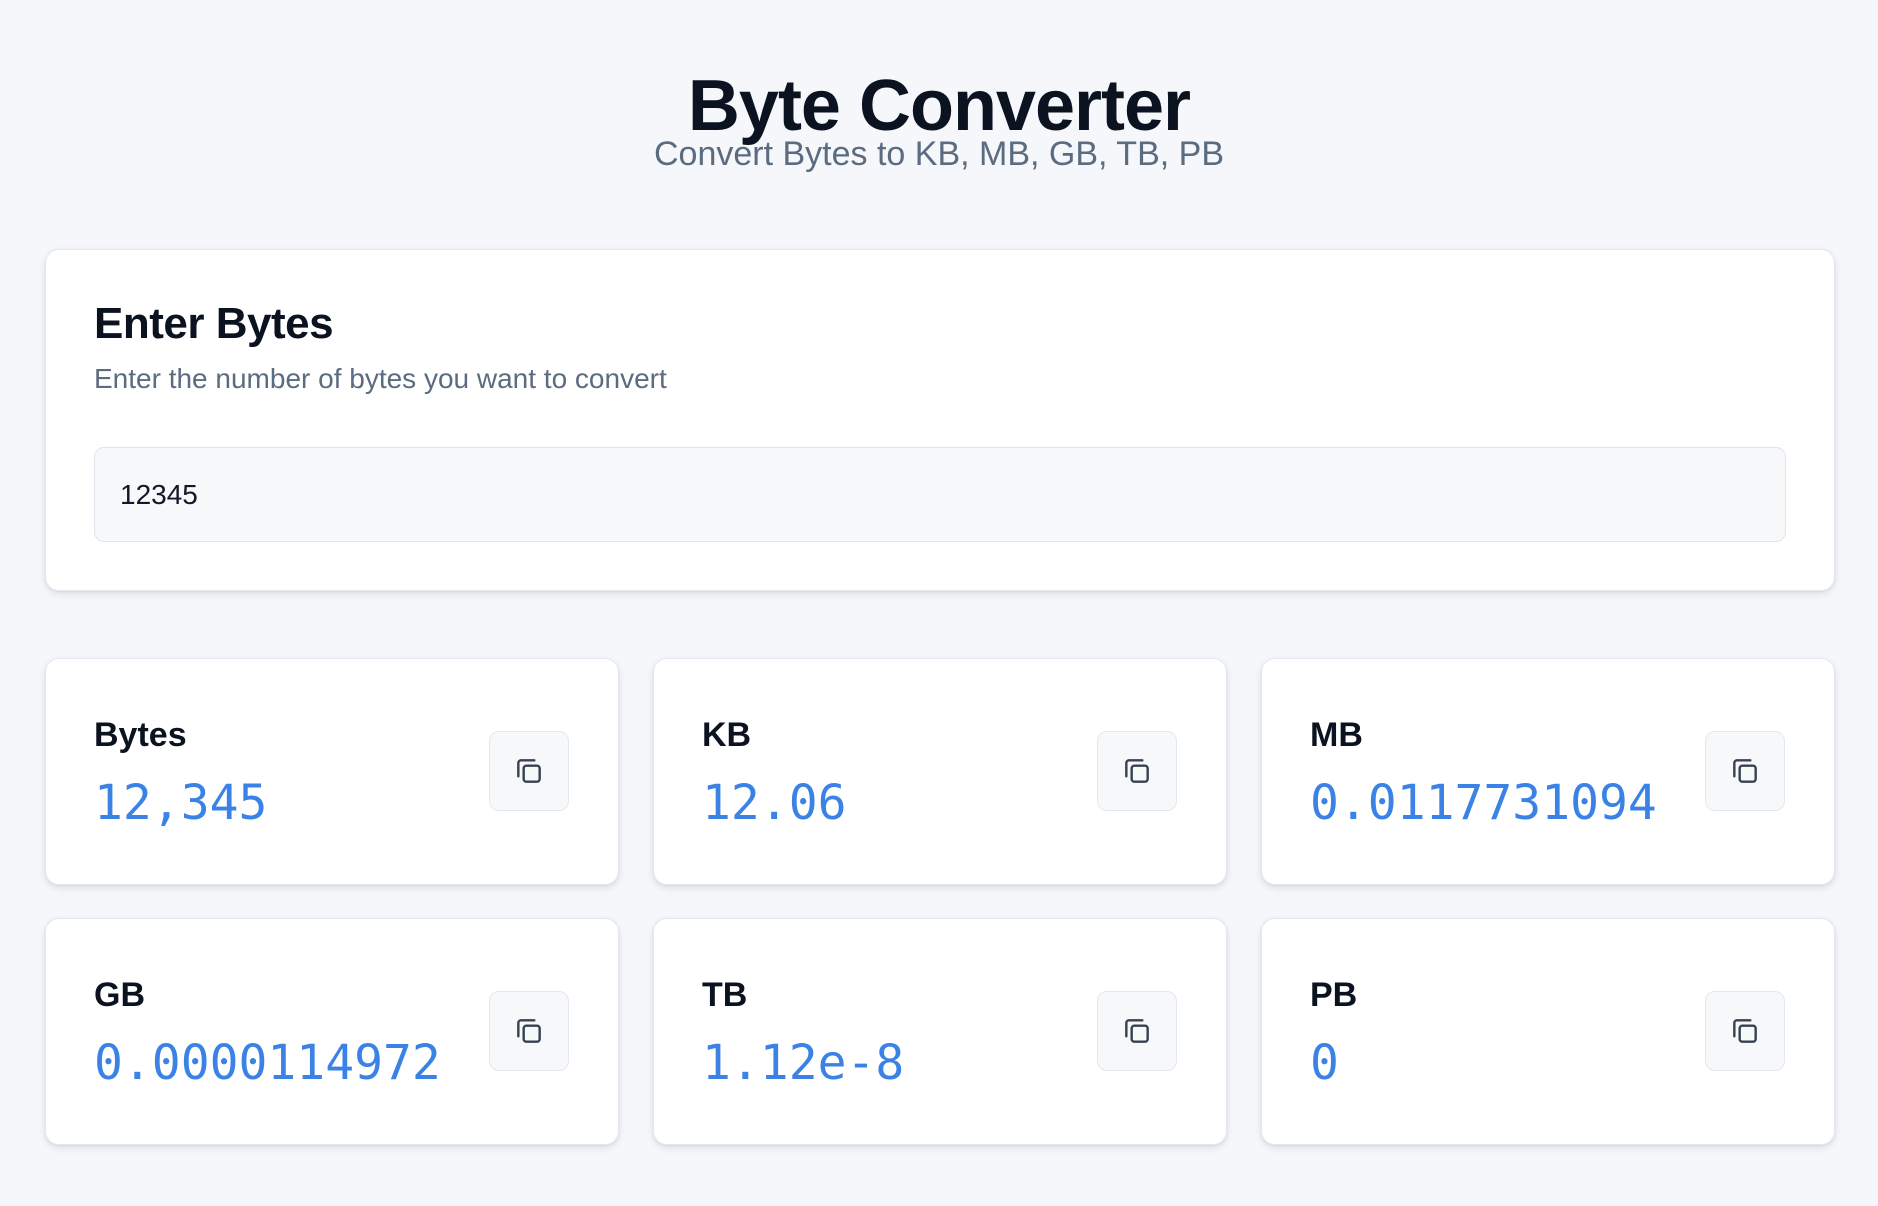 The width and height of the screenshot is (1878, 1206). Describe the element at coordinates (803, 1063) in the screenshot. I see `result-value: 1.12e-8` at that location.